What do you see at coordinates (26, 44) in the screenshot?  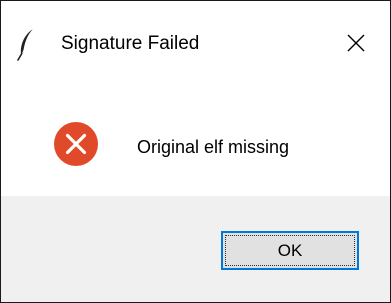 I see `feather-icon` at bounding box center [26, 44].